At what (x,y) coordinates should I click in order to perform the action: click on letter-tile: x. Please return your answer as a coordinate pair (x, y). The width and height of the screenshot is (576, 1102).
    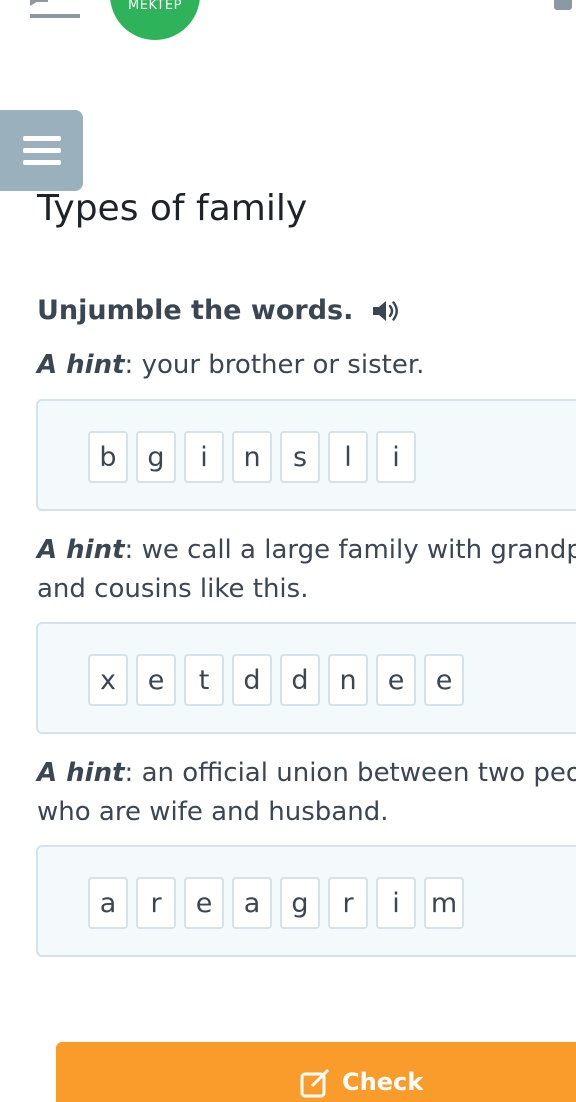
    Looking at the image, I should click on (108, 680).